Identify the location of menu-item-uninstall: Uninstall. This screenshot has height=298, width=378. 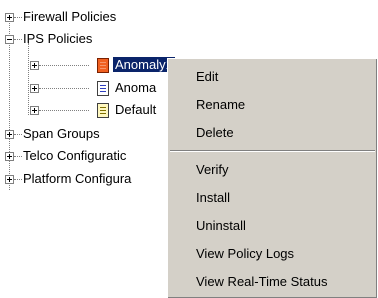
(221, 226).